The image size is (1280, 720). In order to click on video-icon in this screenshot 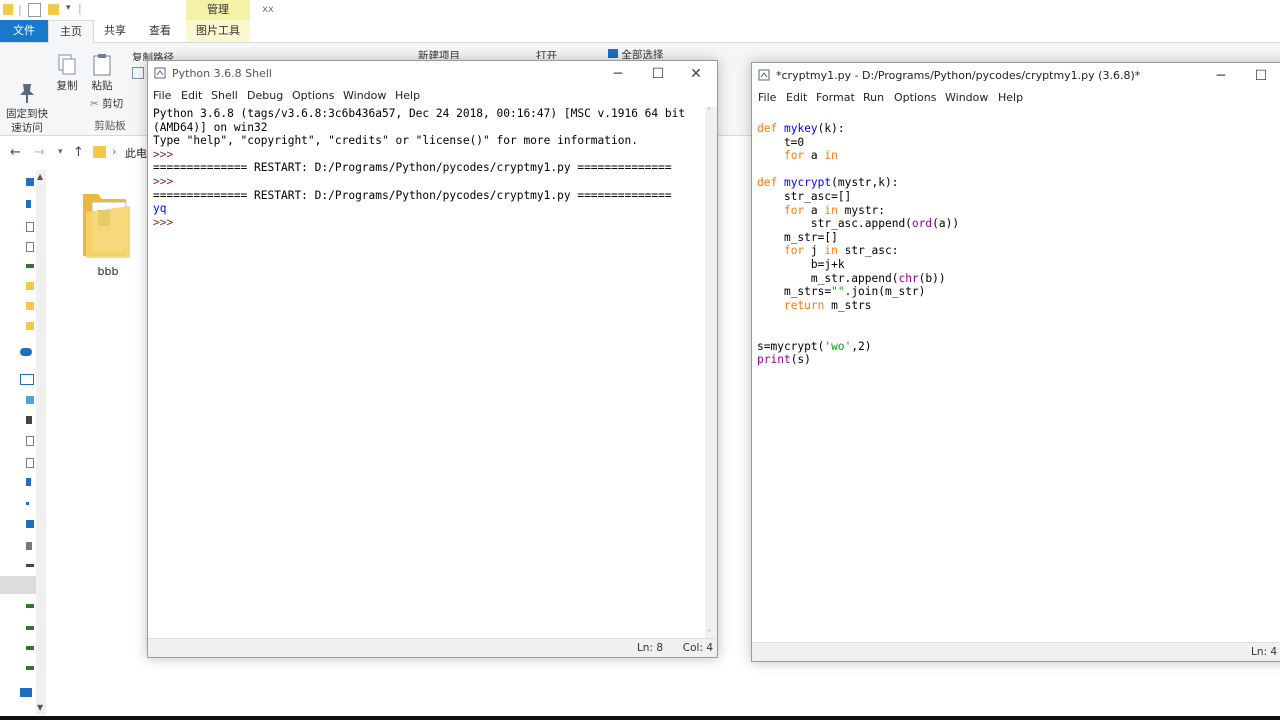, I will do `click(29, 420)`.